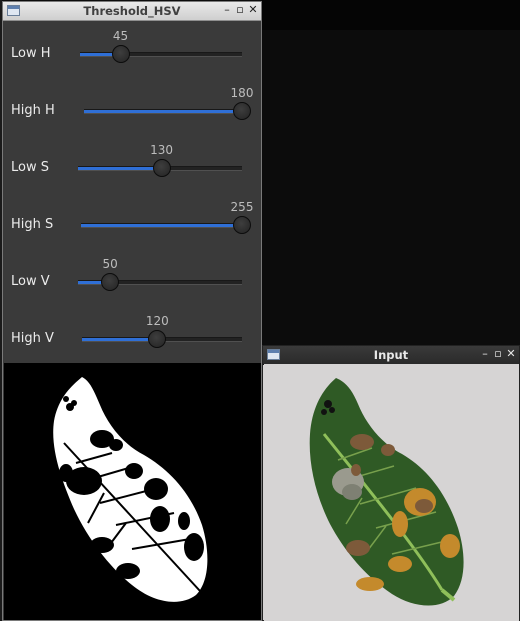  I want to click on trackbar-low-h: Low H 45, so click(132, 53).